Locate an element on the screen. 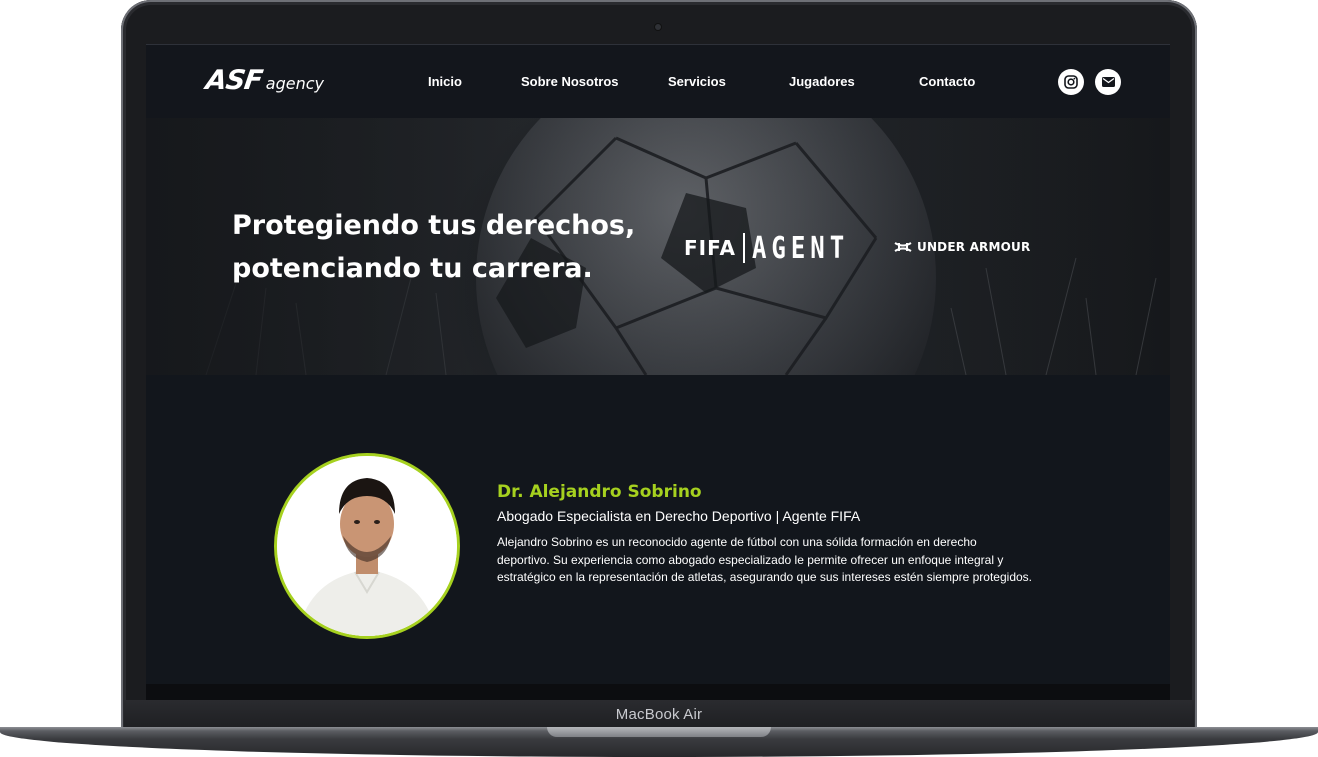 This screenshot has width=1318, height=757. profile-avatar is located at coordinates (367, 546).